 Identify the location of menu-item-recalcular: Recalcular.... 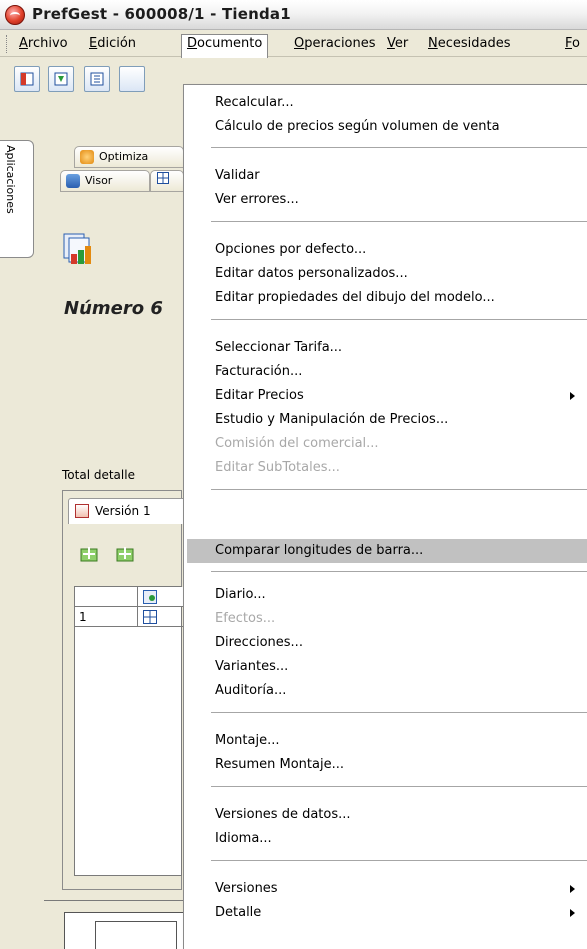
(385, 103).